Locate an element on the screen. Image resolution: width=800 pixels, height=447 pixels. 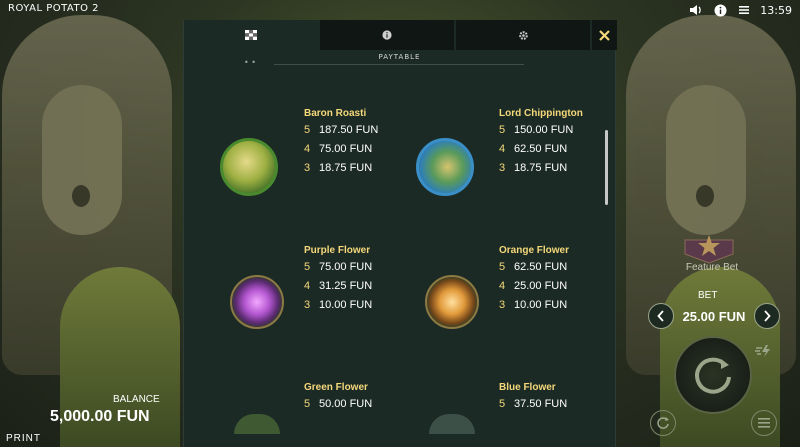
purple-flower-symbol is located at coordinates (257, 302).